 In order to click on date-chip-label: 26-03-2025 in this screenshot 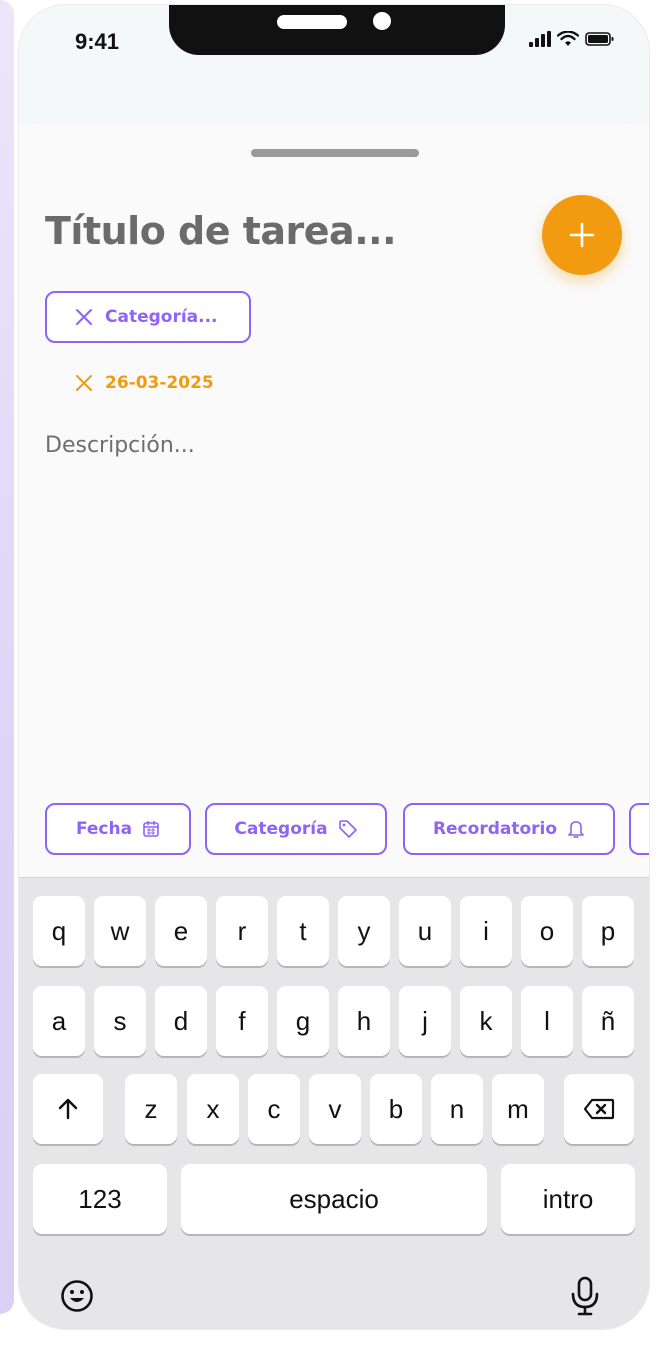, I will do `click(159, 383)`.